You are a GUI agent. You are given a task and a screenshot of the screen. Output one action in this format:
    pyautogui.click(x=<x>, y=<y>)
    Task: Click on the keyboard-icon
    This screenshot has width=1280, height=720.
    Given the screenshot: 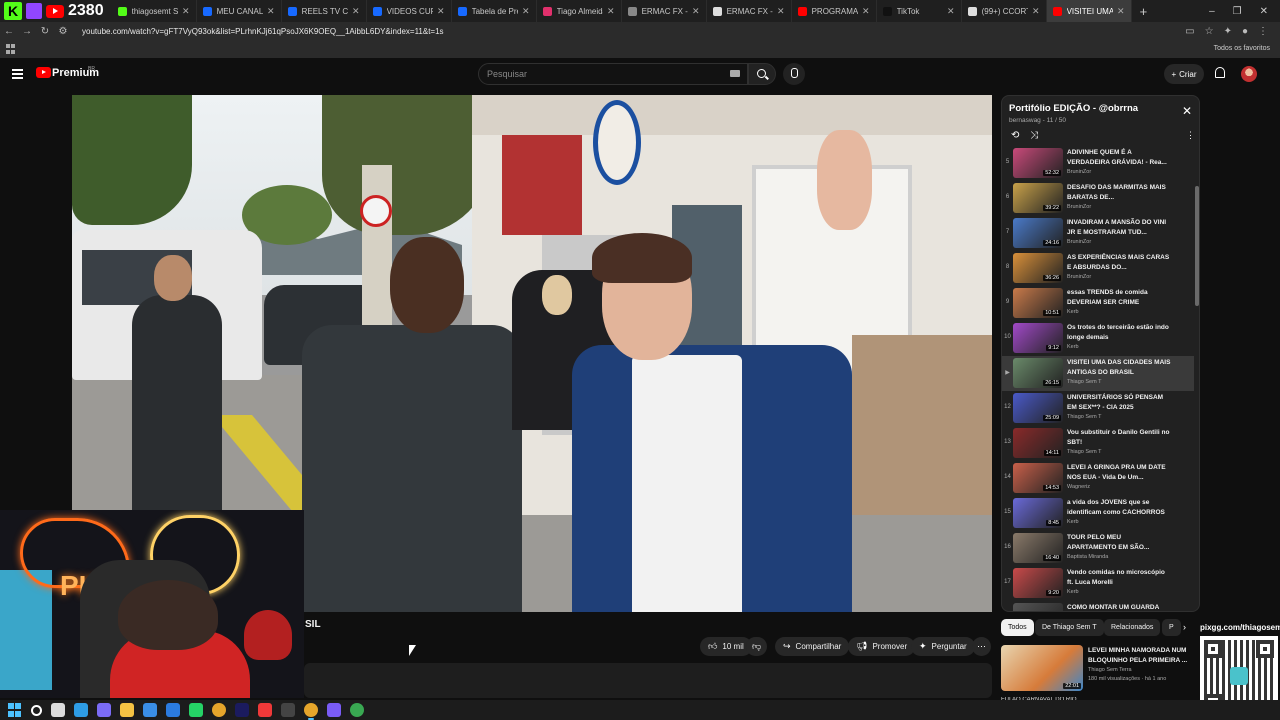 What is the action you would take?
    pyautogui.click(x=735, y=73)
    